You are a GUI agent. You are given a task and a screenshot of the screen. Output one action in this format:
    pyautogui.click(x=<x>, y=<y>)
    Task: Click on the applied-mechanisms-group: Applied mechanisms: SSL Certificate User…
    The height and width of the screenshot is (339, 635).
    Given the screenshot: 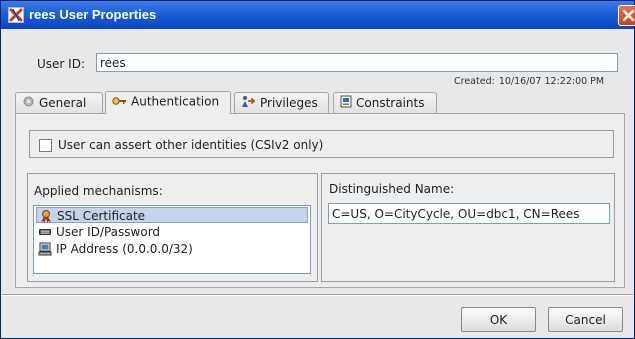 What is the action you would take?
    pyautogui.click(x=172, y=227)
    